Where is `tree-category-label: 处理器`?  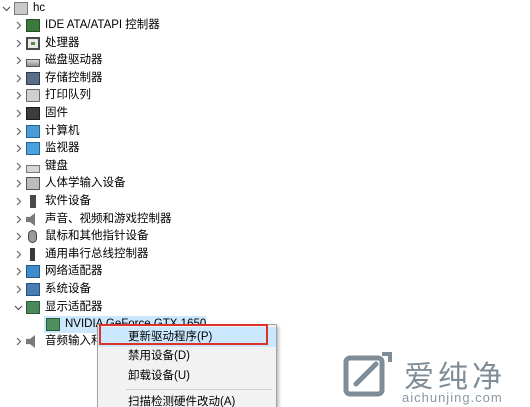
tree-category-label: 处理器 is located at coordinates (62, 43).